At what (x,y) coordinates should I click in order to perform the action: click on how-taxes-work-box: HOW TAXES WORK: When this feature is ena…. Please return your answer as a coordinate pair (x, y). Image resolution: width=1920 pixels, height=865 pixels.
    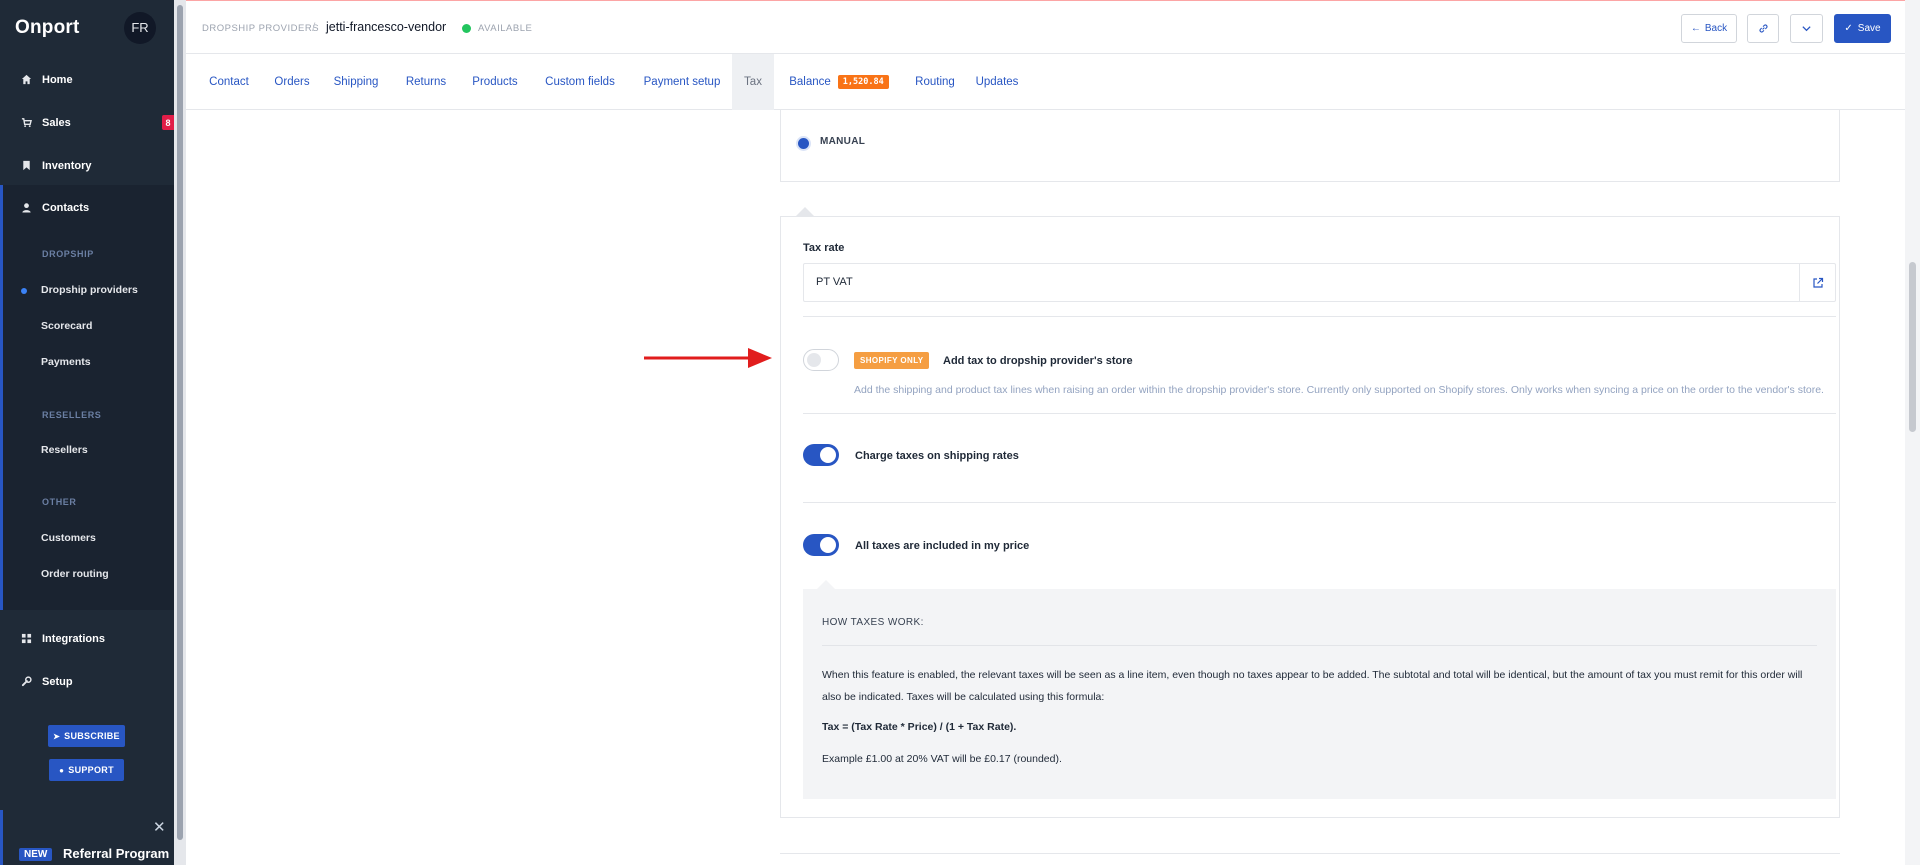
    Looking at the image, I should click on (1319, 694).